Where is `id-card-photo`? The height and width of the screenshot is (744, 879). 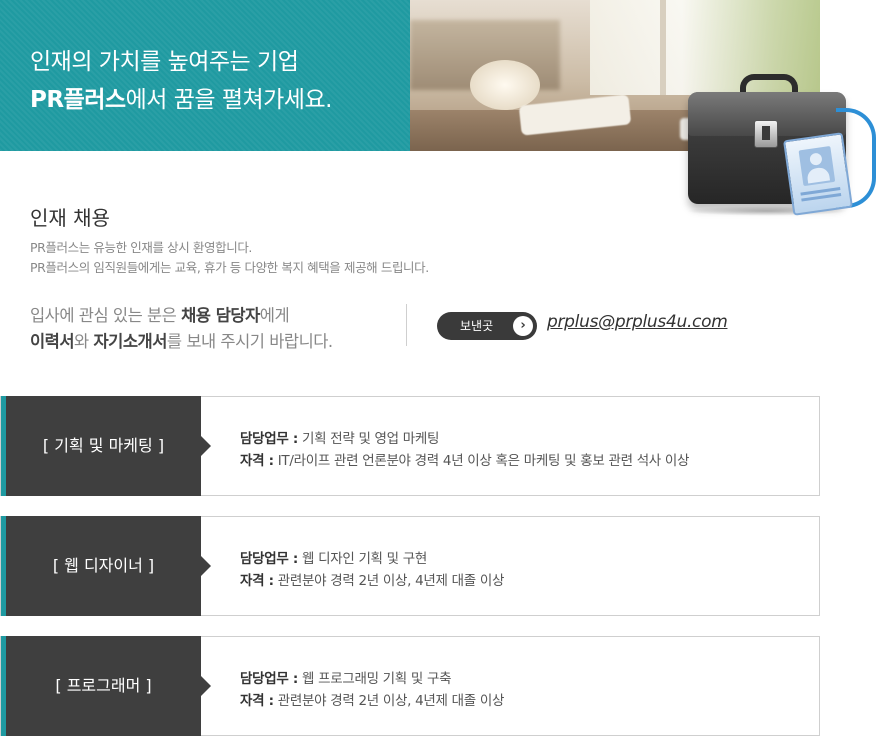 id-card-photo is located at coordinates (817, 166).